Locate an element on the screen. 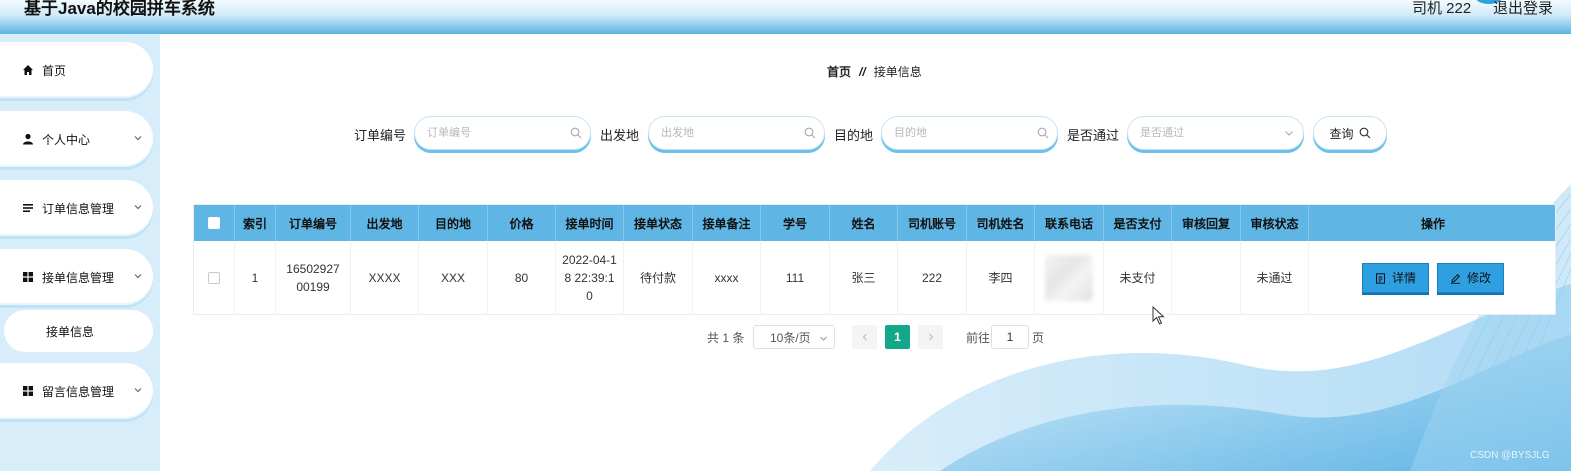 Image resolution: width=1571 pixels, height=471 pixels. sidebar-item-label: 接单信息管理 is located at coordinates (78, 277).